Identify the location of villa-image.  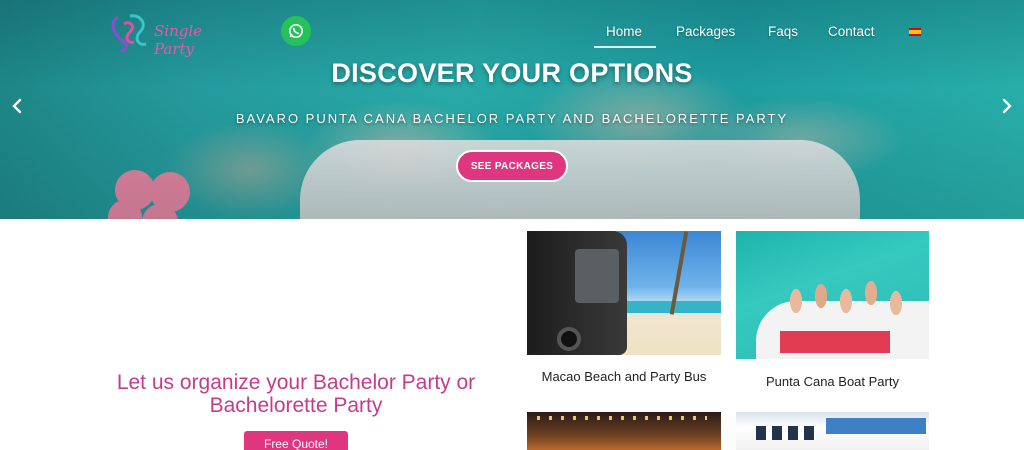
(832, 431).